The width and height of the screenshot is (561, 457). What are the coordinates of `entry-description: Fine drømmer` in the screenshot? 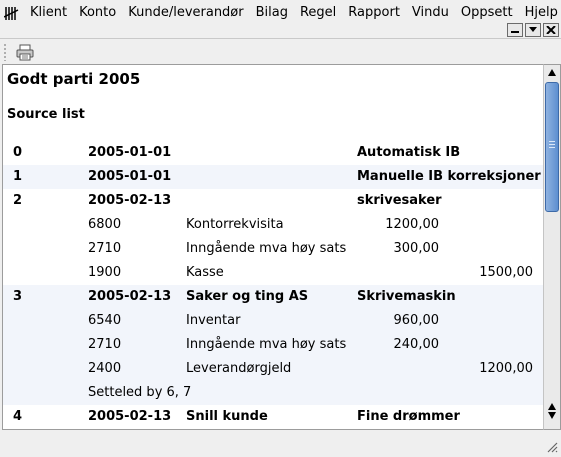 It's located at (408, 416).